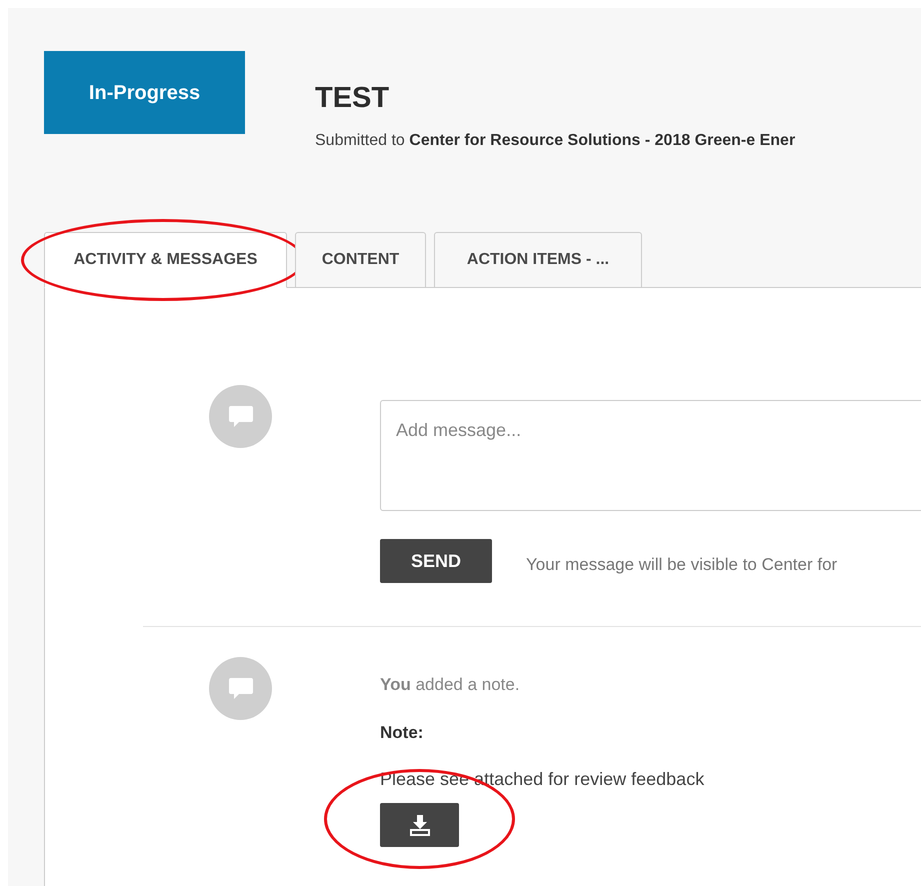 This screenshot has width=921, height=886. What do you see at coordinates (402, 733) in the screenshot?
I see `note-label: Note:` at bounding box center [402, 733].